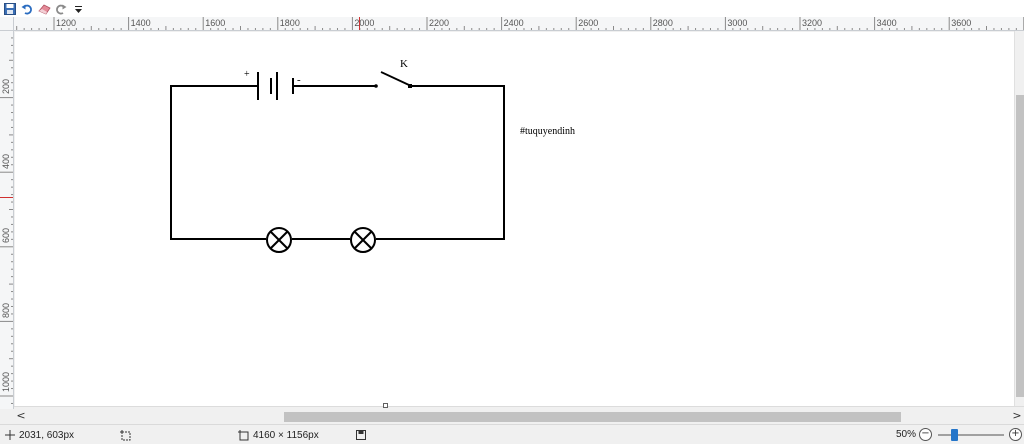  What do you see at coordinates (218, 162) in the screenshot?
I see `wire-left` at bounding box center [218, 162].